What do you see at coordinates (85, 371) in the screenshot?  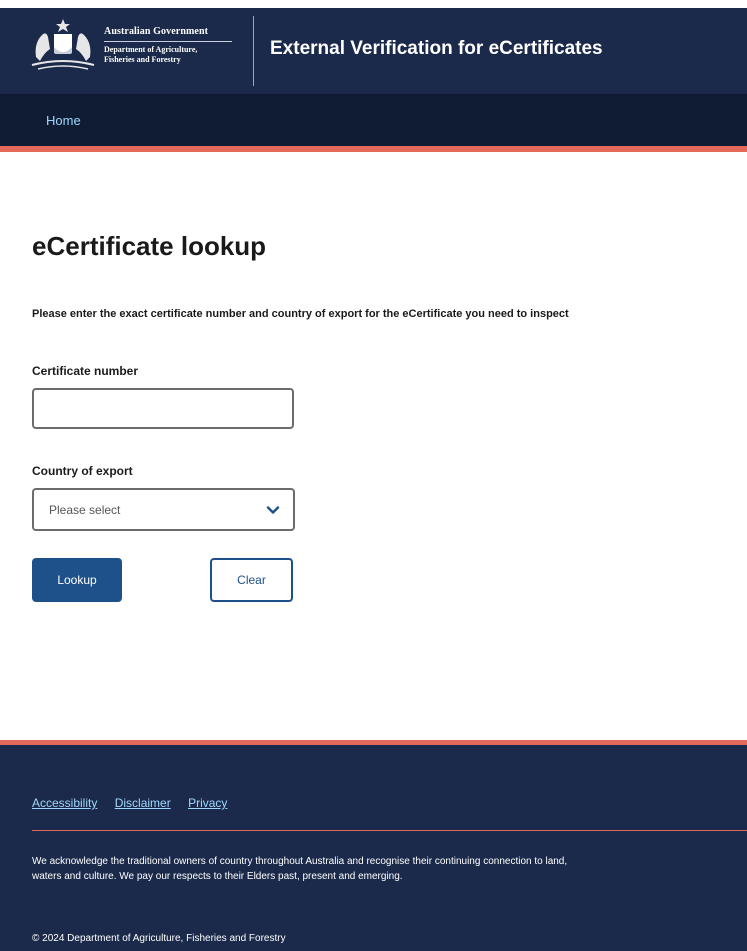 I see `certificate-number-label: Certificate number` at bounding box center [85, 371].